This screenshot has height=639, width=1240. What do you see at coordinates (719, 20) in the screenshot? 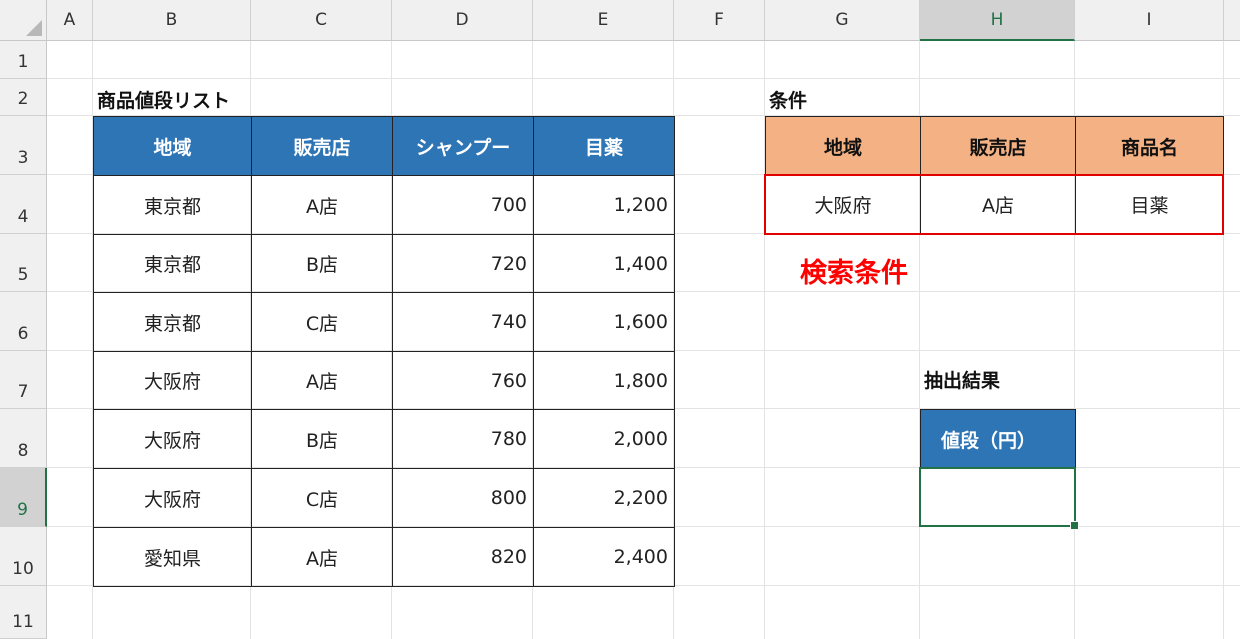
I see `column-header-f: F` at bounding box center [719, 20].